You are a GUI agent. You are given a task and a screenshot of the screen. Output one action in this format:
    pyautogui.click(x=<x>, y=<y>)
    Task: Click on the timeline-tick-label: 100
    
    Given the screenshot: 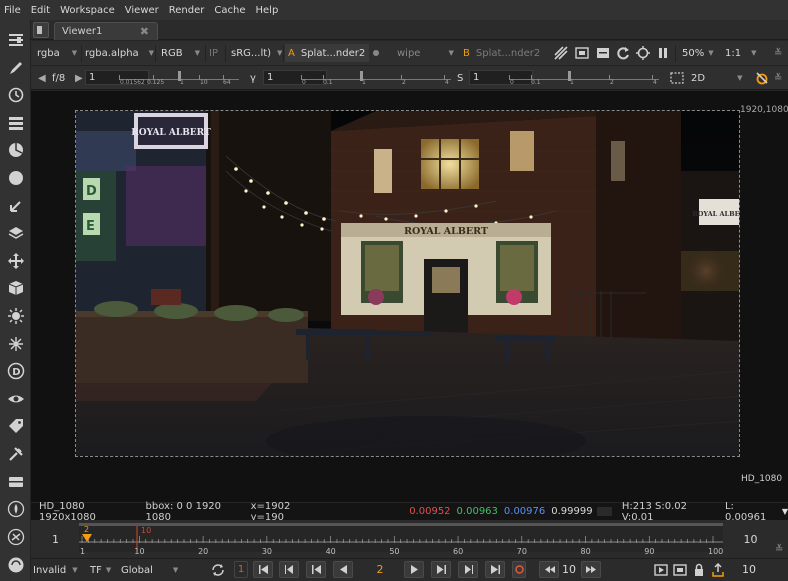 What is the action you would take?
    pyautogui.click(x=715, y=551)
    